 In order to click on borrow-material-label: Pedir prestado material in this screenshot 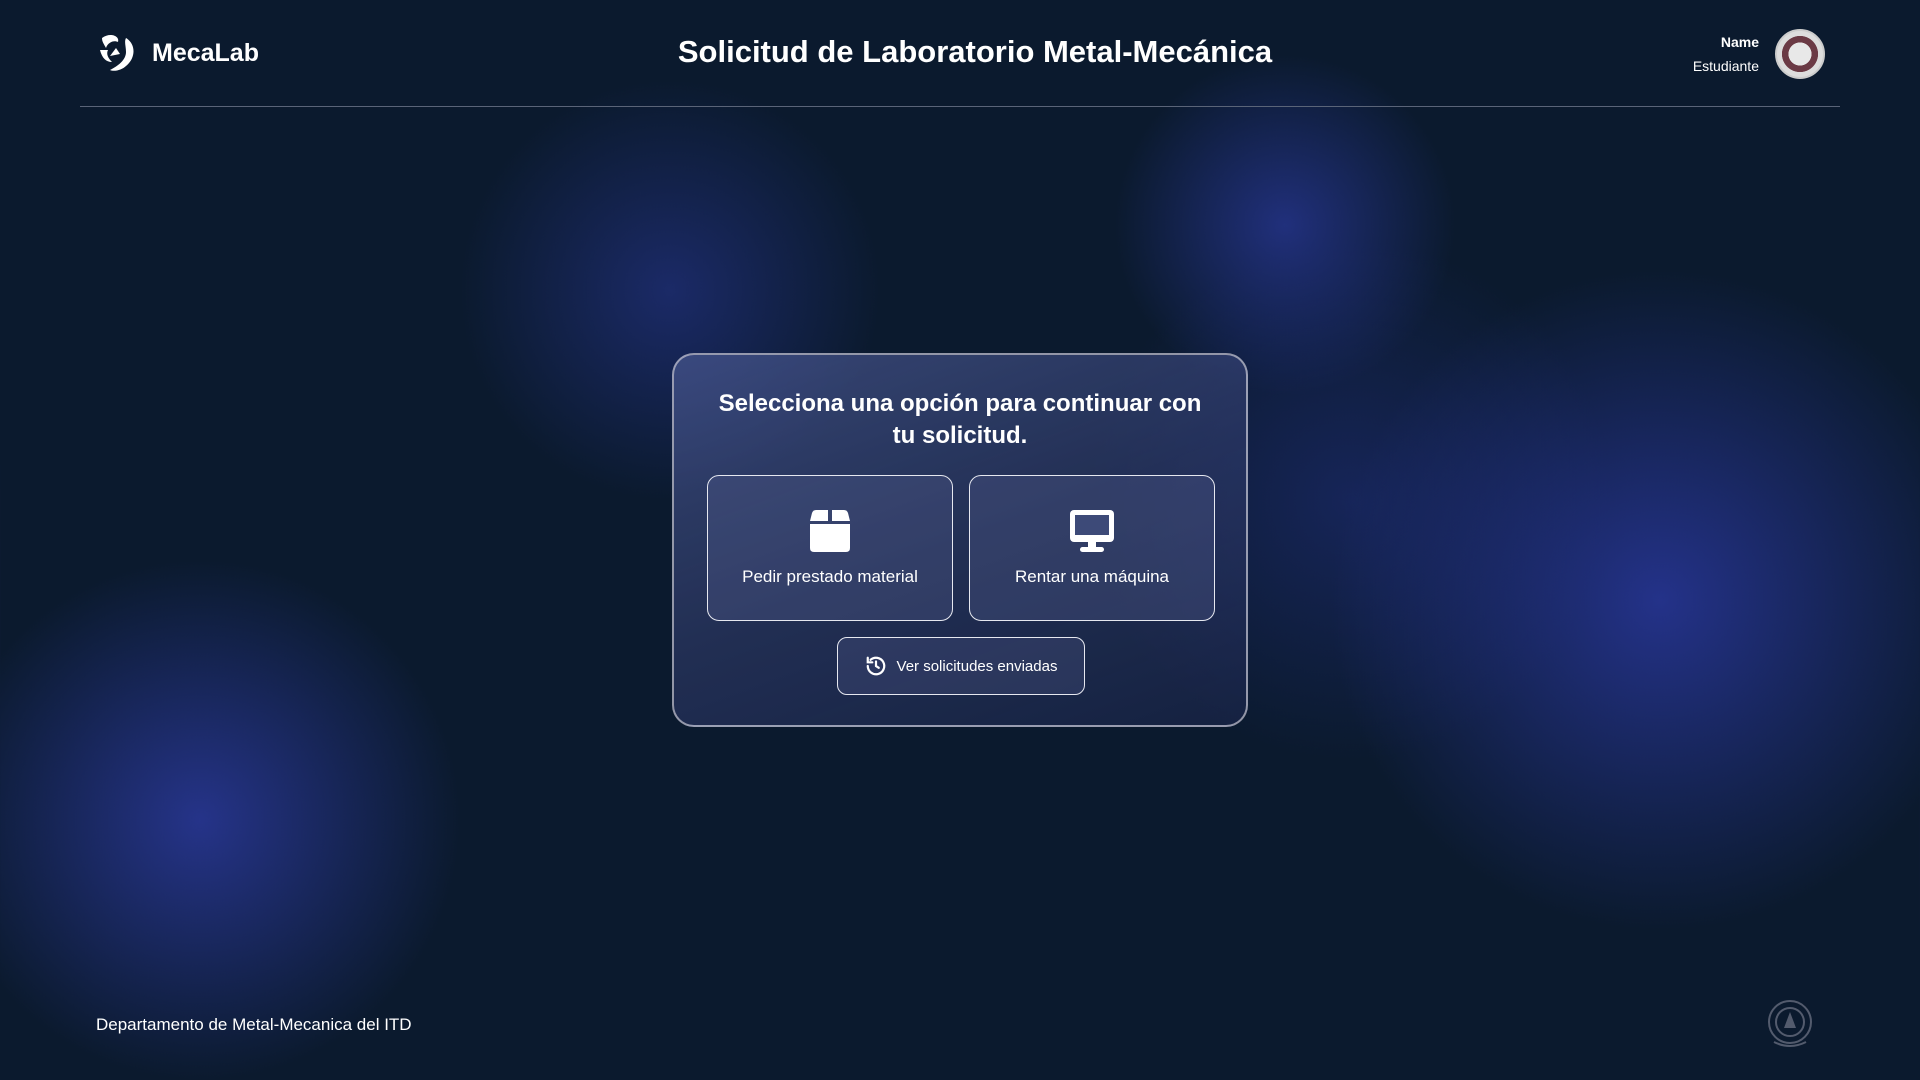, I will do `click(830, 576)`.